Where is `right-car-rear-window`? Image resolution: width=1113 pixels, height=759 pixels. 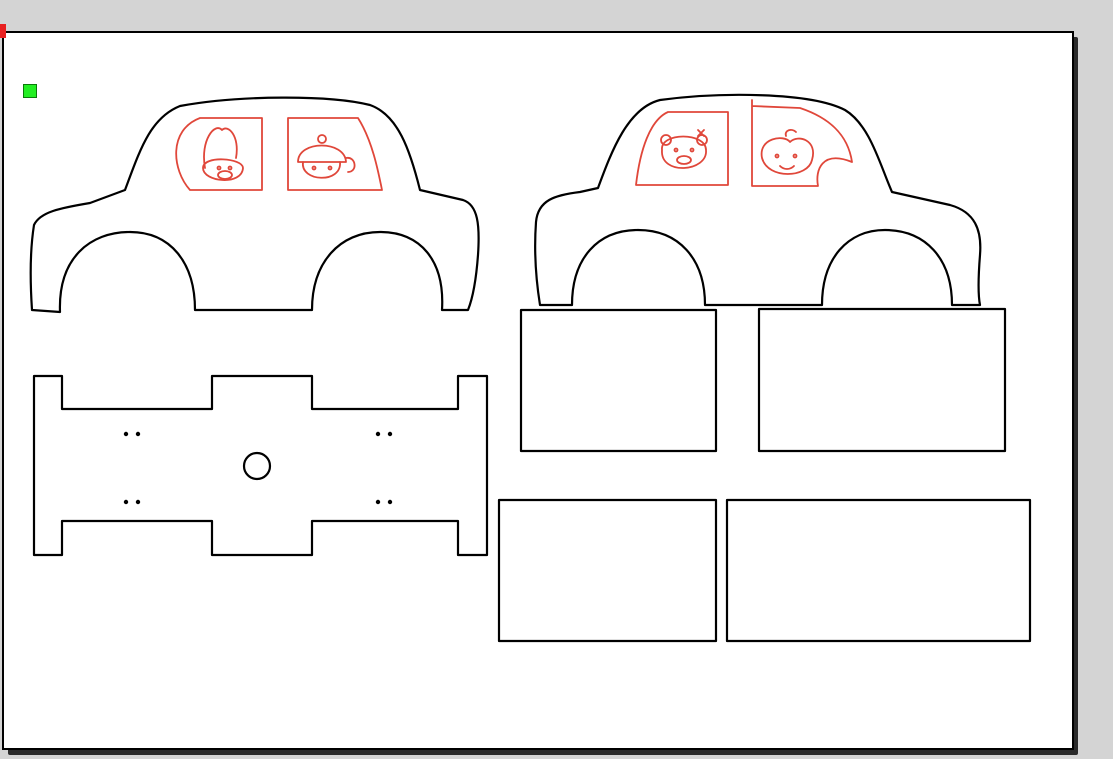
right-car-rear-window is located at coordinates (682, 148).